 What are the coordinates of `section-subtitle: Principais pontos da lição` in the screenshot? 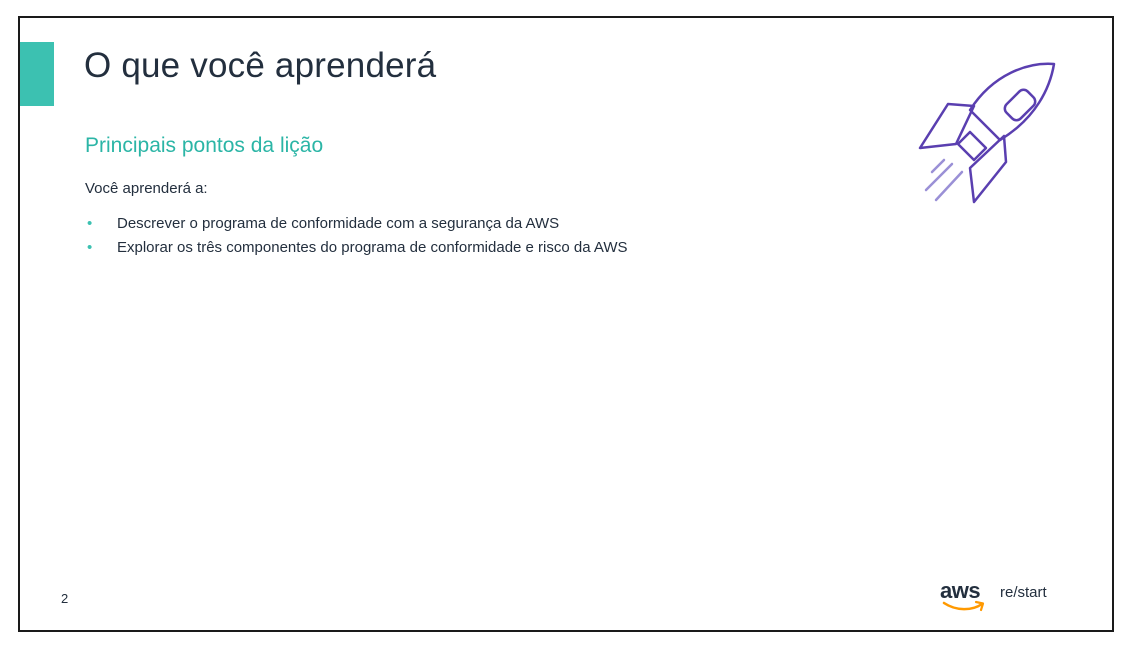 It's located at (204, 145).